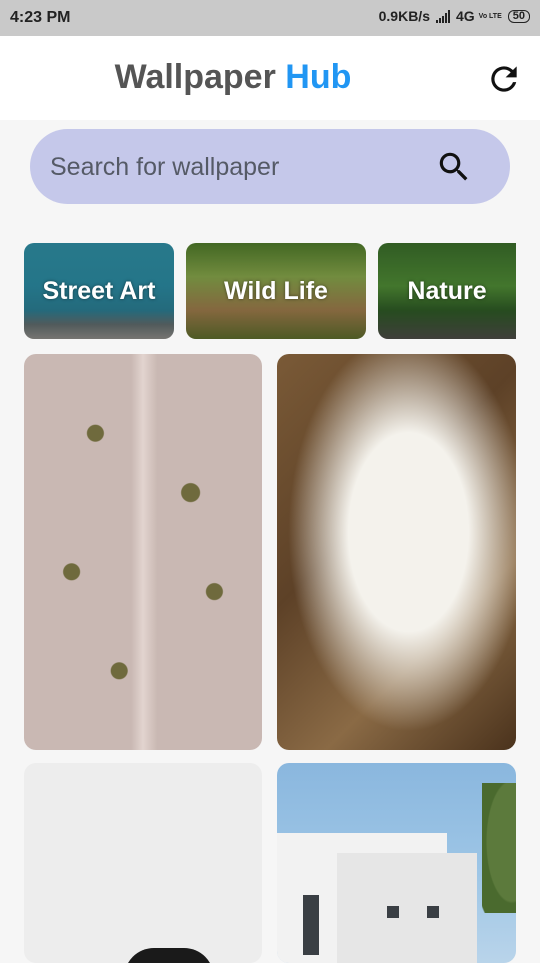 Image resolution: width=540 pixels, height=963 pixels. I want to click on search-bar, so click(270, 167).